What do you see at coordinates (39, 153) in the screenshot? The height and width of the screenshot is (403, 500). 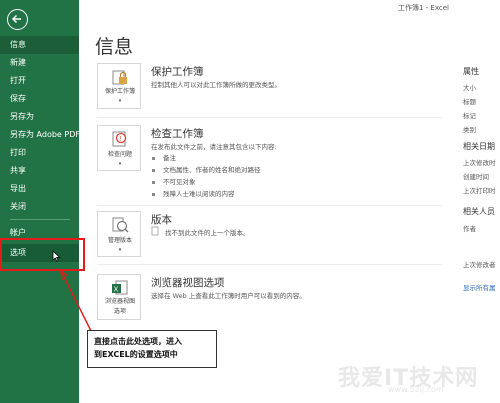 I see `sidebar-item-print: 打印` at bounding box center [39, 153].